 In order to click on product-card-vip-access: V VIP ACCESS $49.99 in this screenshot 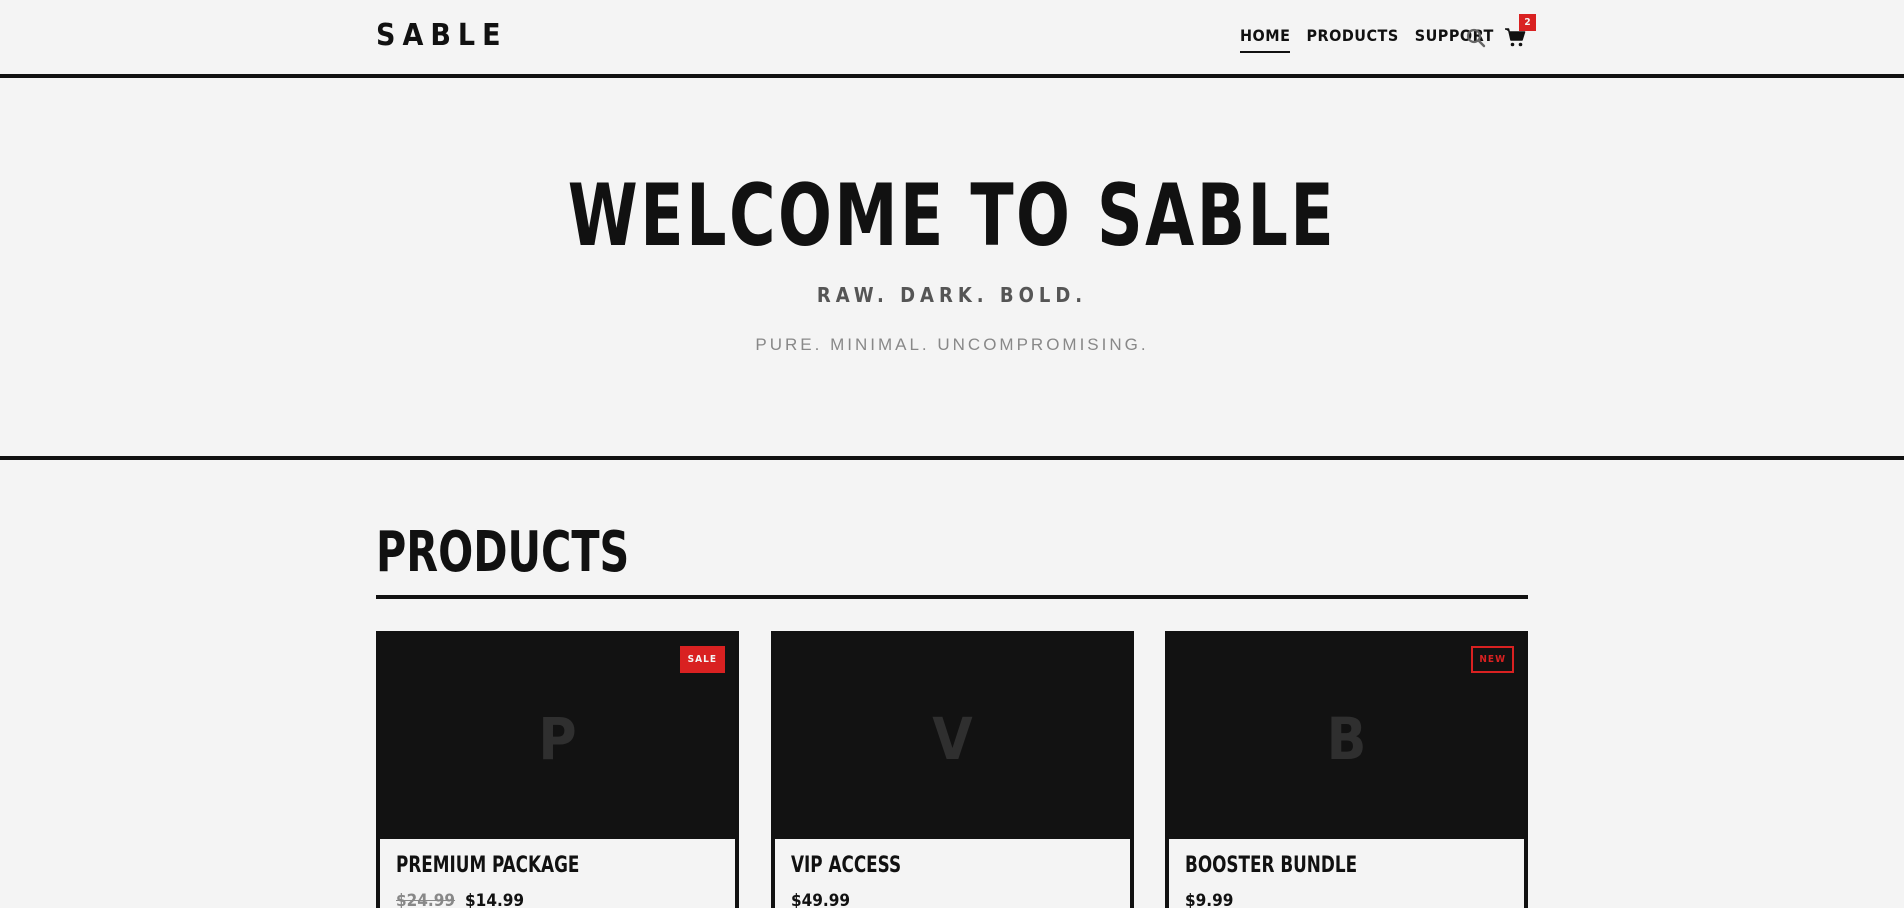, I will do `click(952, 769)`.